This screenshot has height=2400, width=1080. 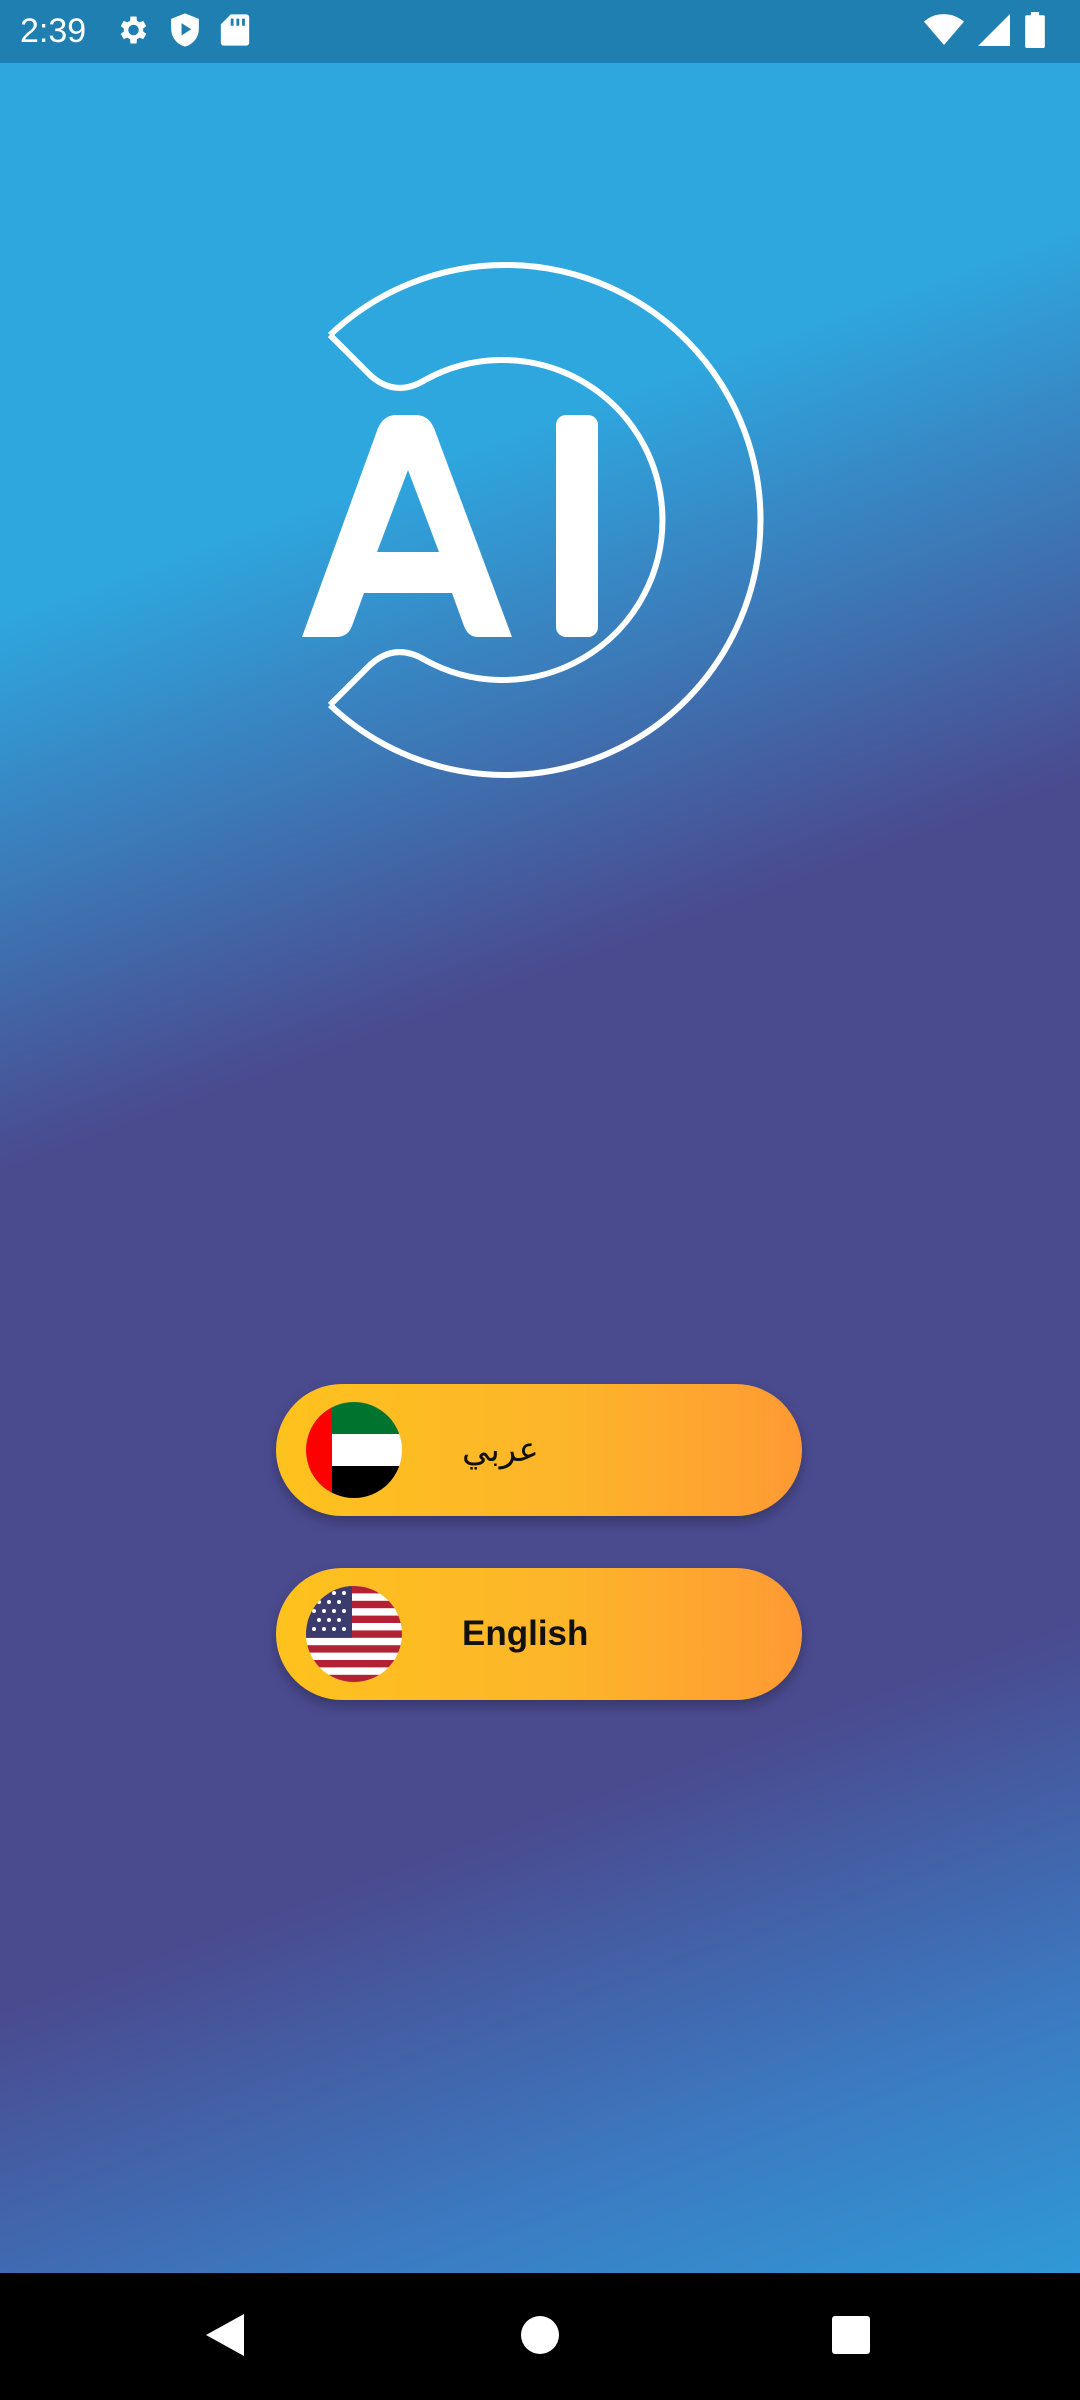 I want to click on recents-button, so click(x=851, y=2336).